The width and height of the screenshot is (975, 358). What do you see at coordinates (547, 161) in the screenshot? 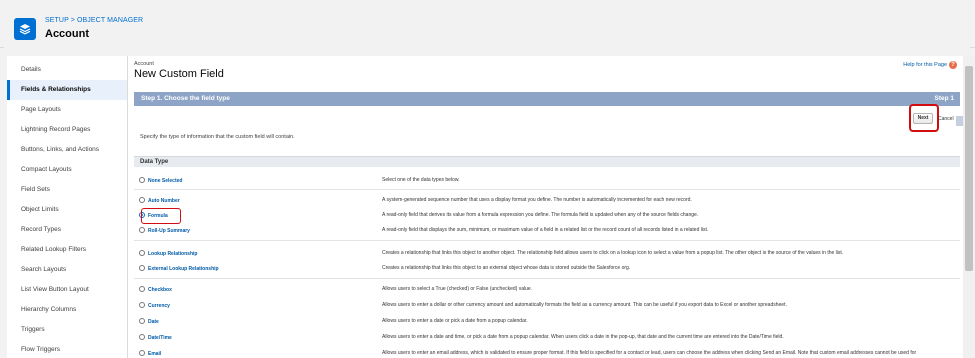
I see `data-type-header: Data Type` at bounding box center [547, 161].